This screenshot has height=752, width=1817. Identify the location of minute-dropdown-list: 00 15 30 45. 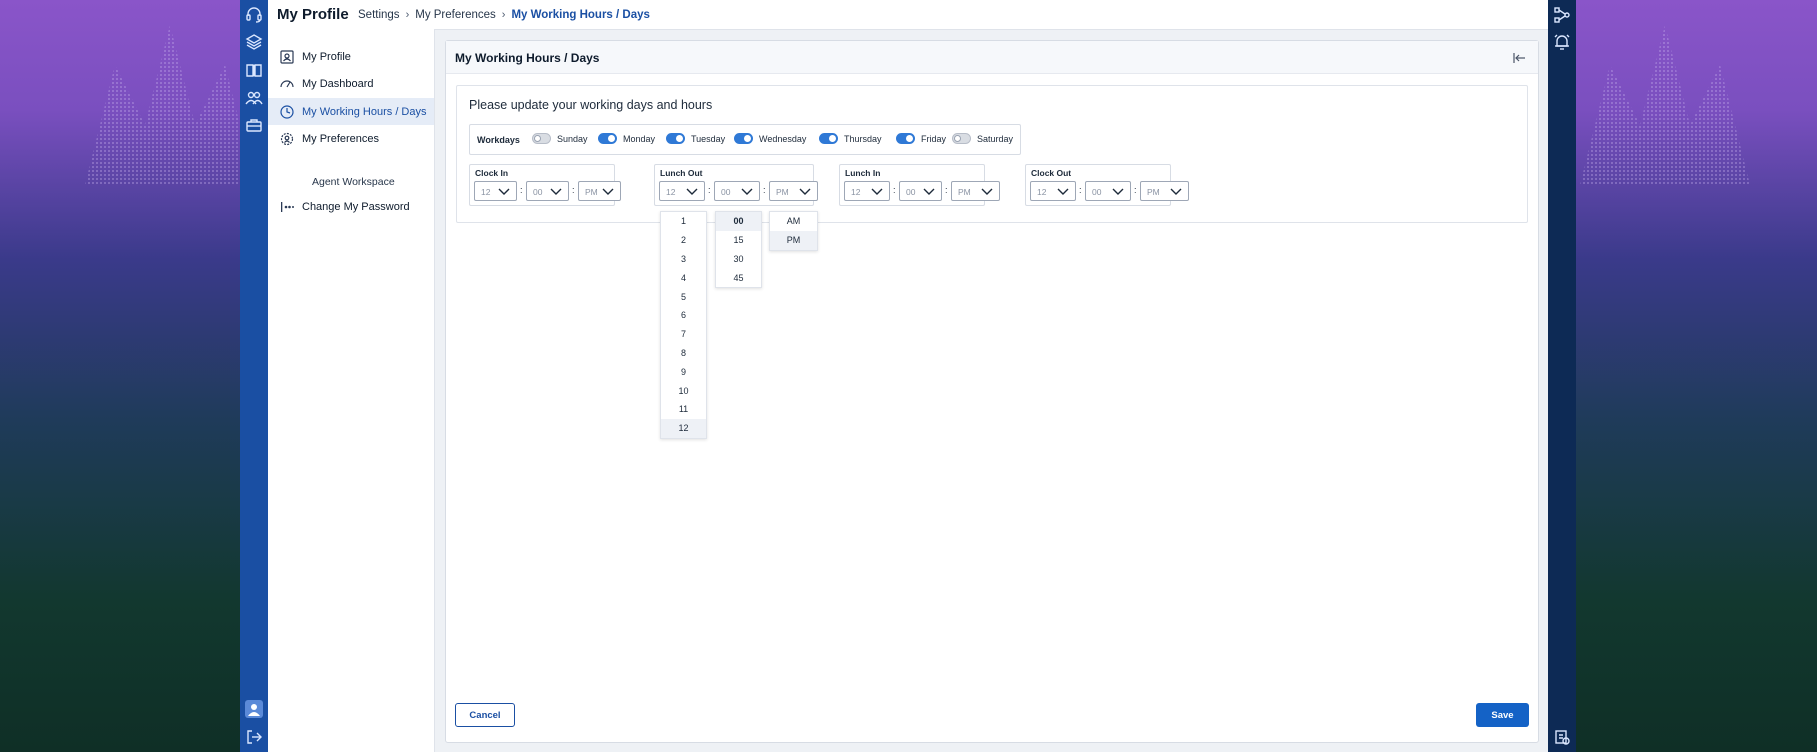
(738, 250).